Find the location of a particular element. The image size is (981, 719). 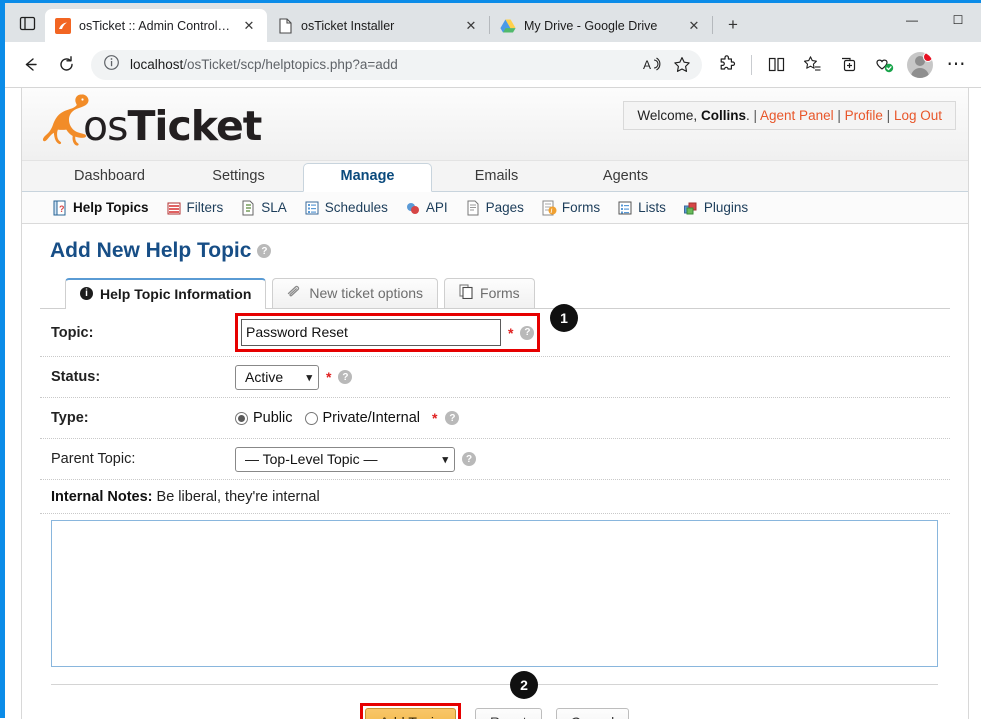

split-screen-icon is located at coordinates (776, 65).